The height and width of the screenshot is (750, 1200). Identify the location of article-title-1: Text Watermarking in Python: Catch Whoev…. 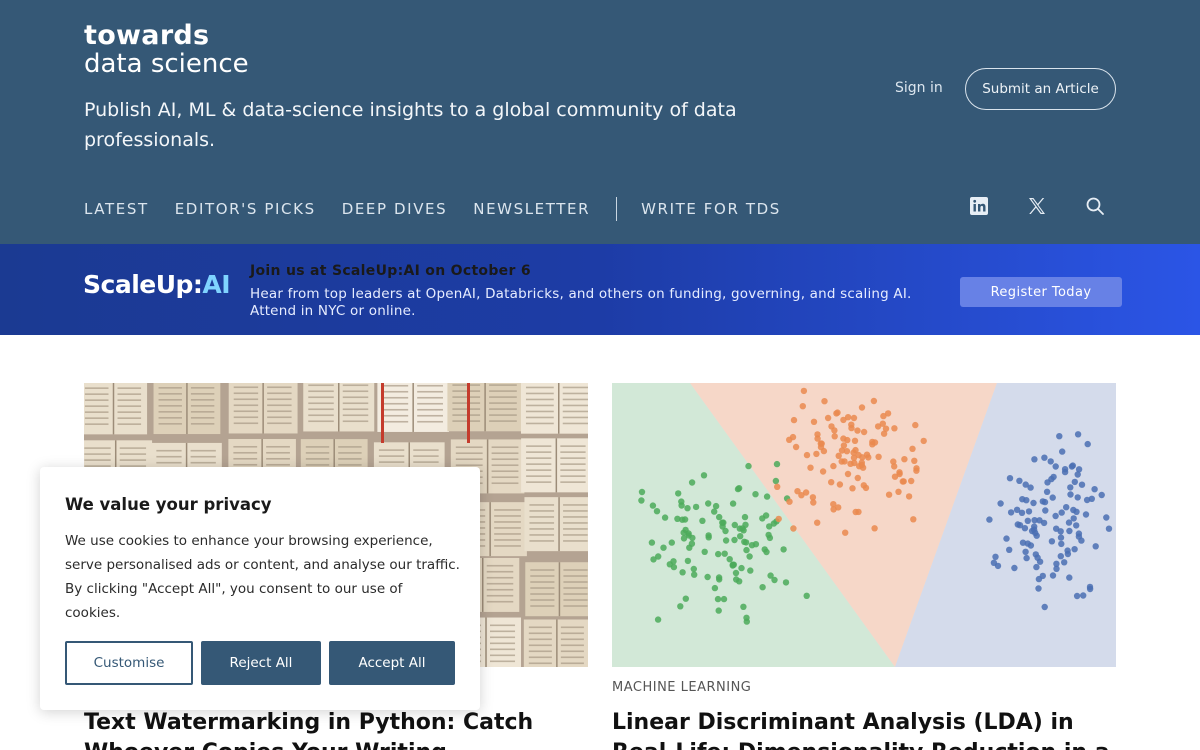
(336, 729).